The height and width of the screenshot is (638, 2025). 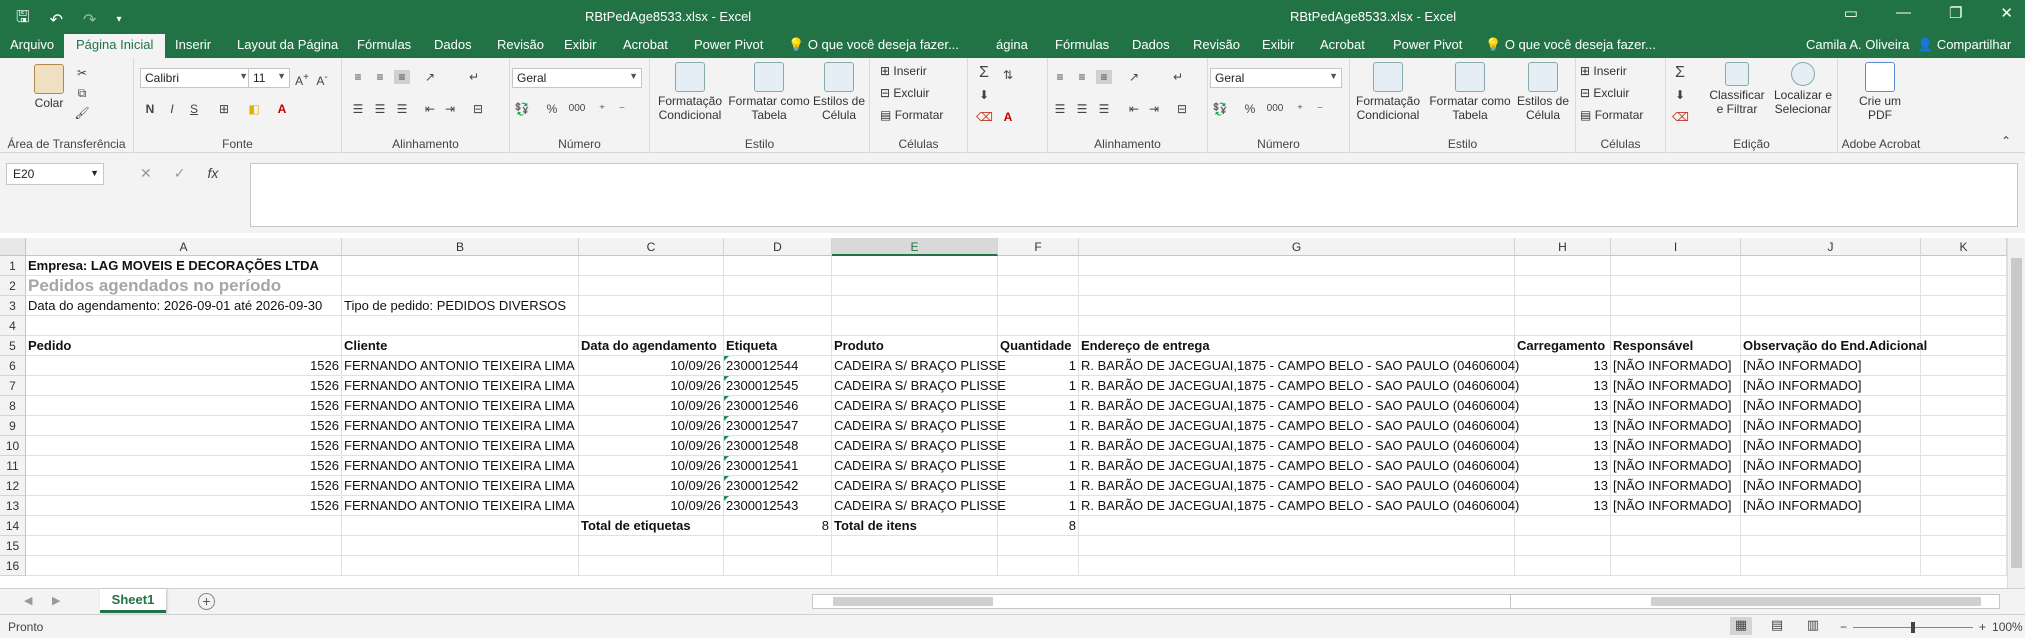 What do you see at coordinates (651, 346) in the screenshot?
I see `table-header-cell: Data do agendamento` at bounding box center [651, 346].